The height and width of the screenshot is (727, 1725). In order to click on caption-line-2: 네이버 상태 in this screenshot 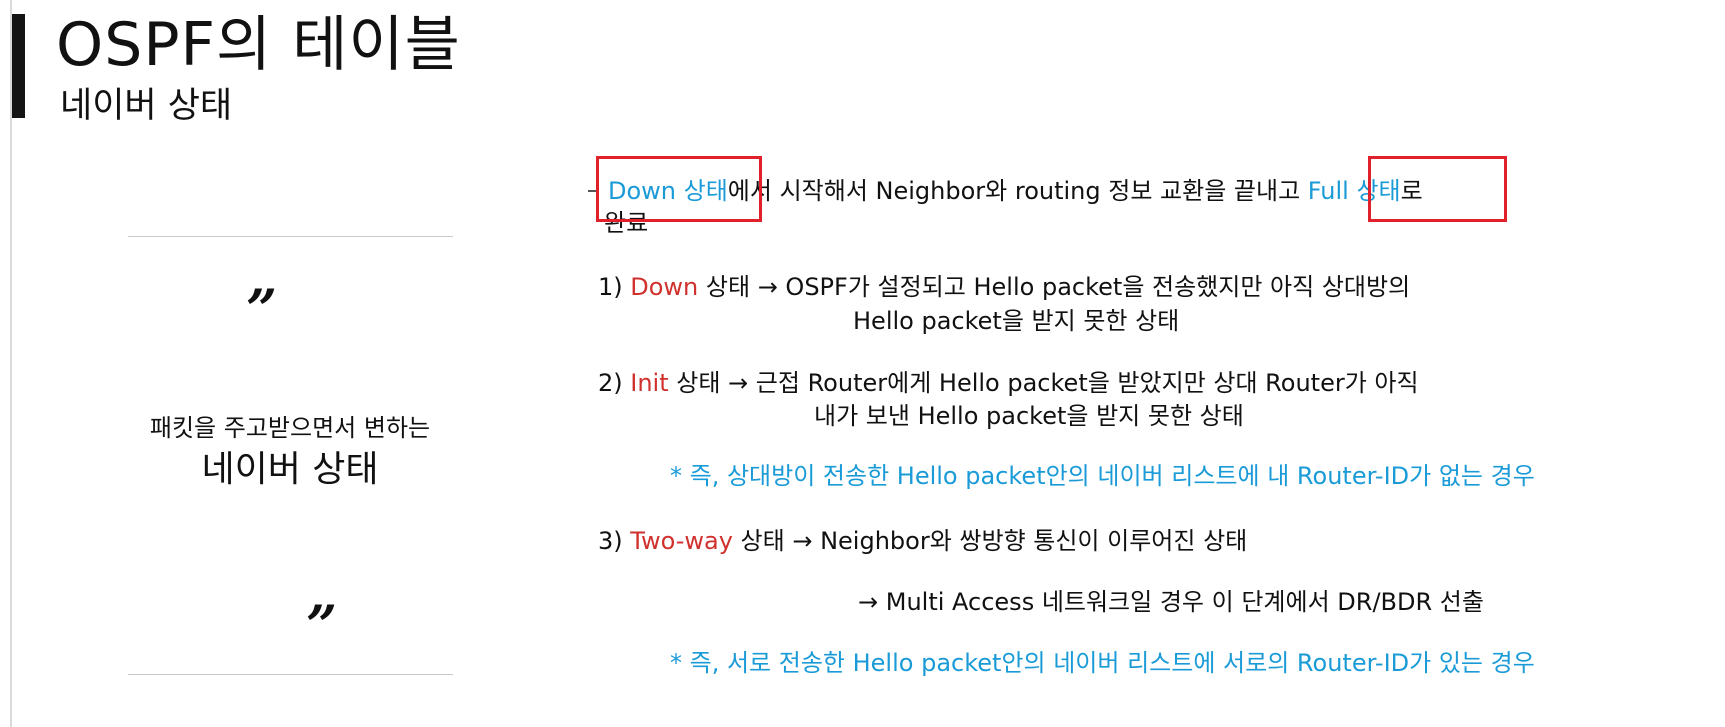, I will do `click(290, 469)`.